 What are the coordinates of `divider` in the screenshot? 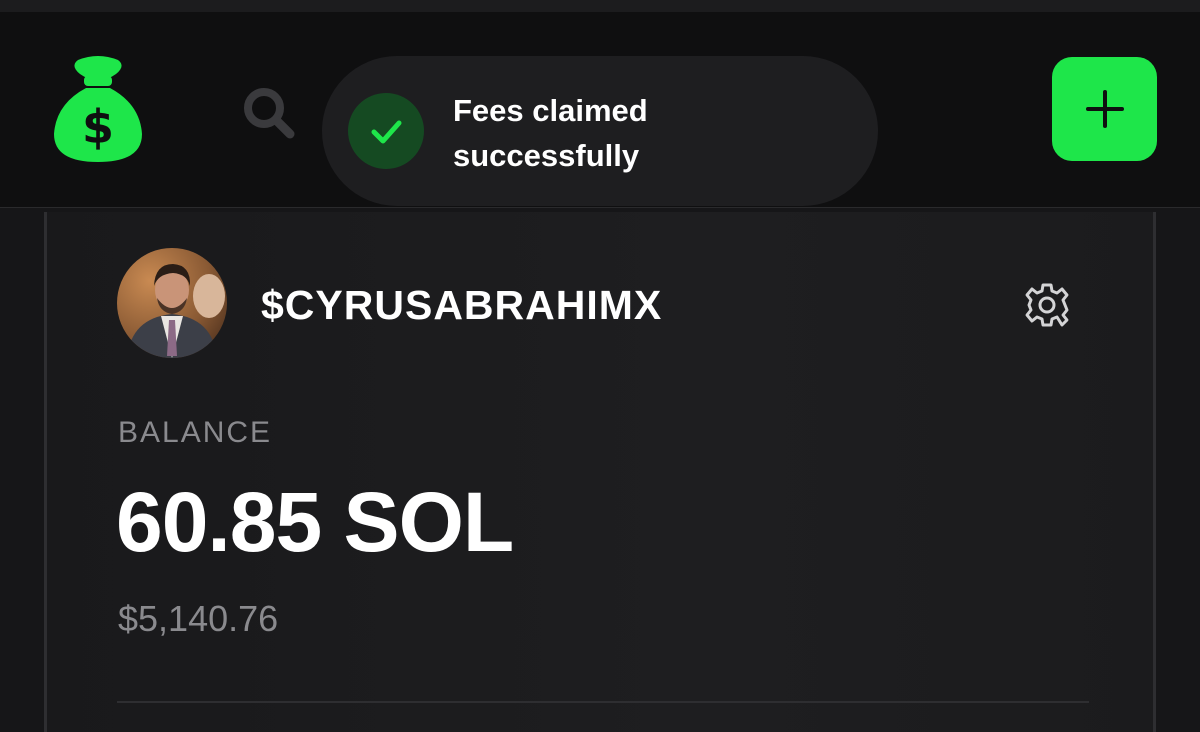 It's located at (603, 702).